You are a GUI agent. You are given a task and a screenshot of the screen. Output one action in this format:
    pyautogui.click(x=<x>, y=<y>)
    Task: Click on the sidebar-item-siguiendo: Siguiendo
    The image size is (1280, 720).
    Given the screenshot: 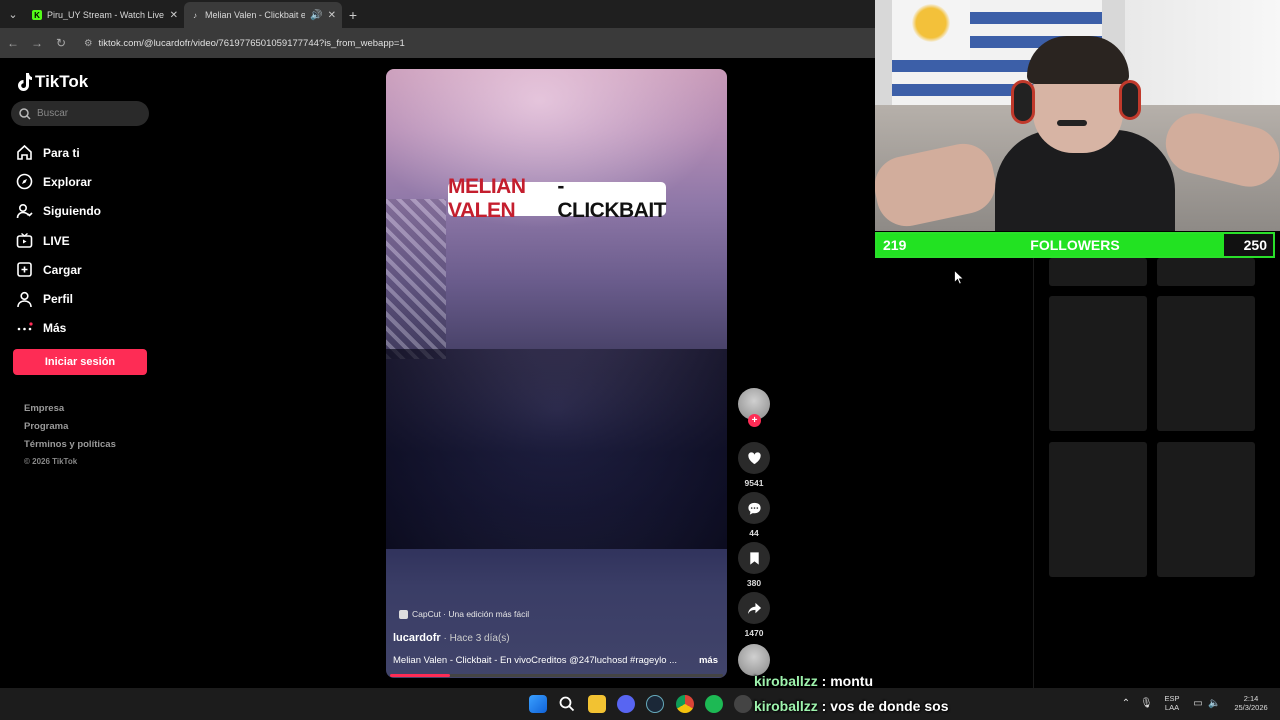 What is the action you would take?
    pyautogui.click(x=58, y=211)
    